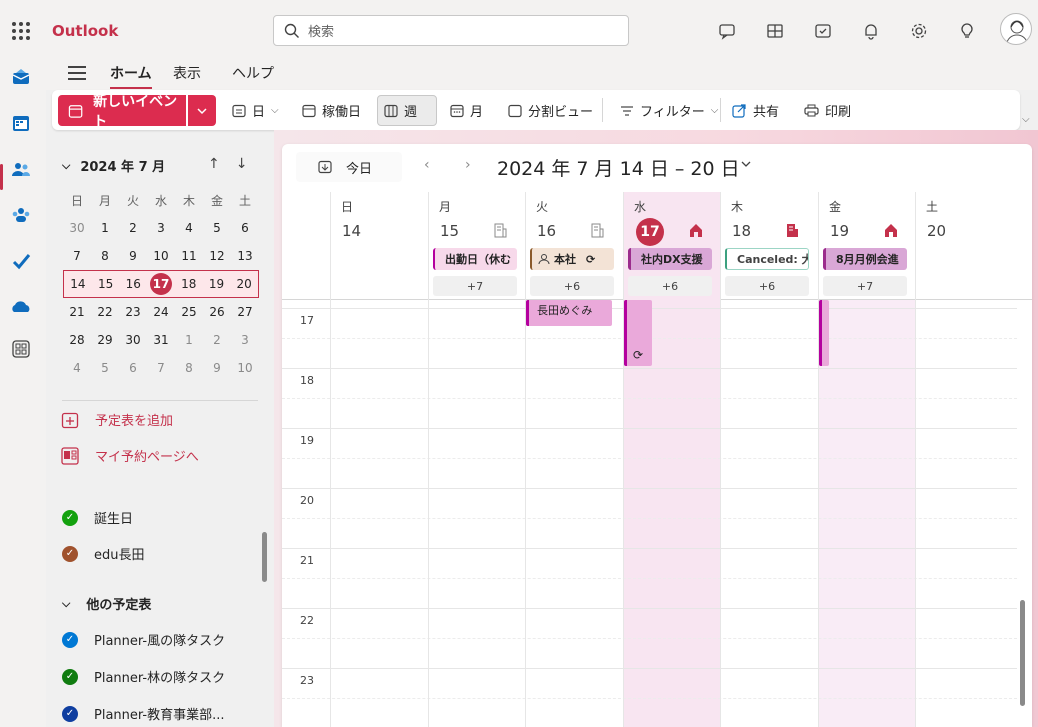 This screenshot has height=727, width=1038. I want to click on day-column-header: 月 15 出勤日（休む +7, so click(476, 246).